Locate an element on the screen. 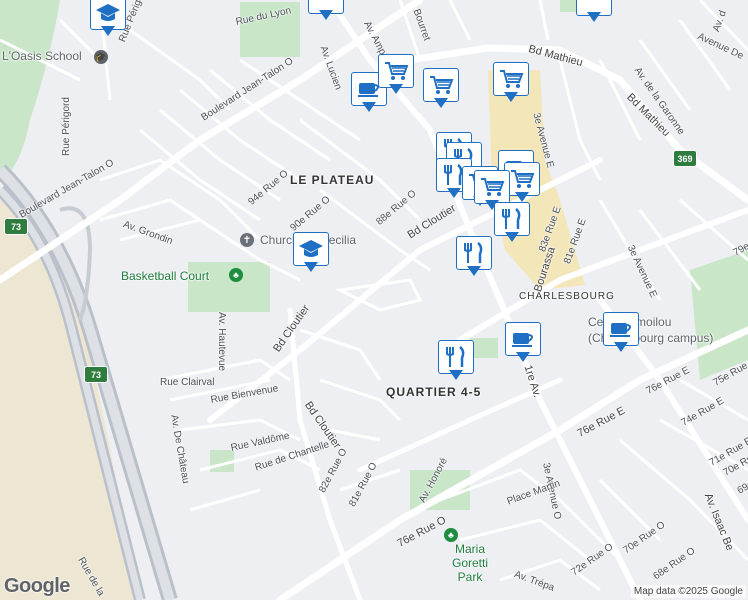  poi-basketball: Basketball Court is located at coordinates (165, 276).